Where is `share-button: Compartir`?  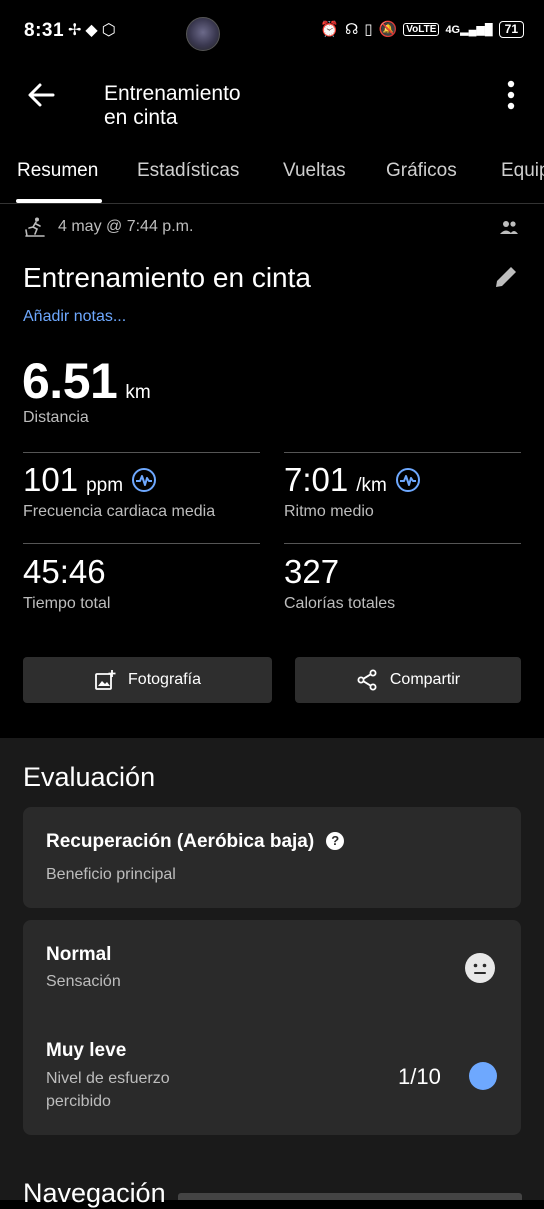
share-button: Compartir is located at coordinates (408, 680).